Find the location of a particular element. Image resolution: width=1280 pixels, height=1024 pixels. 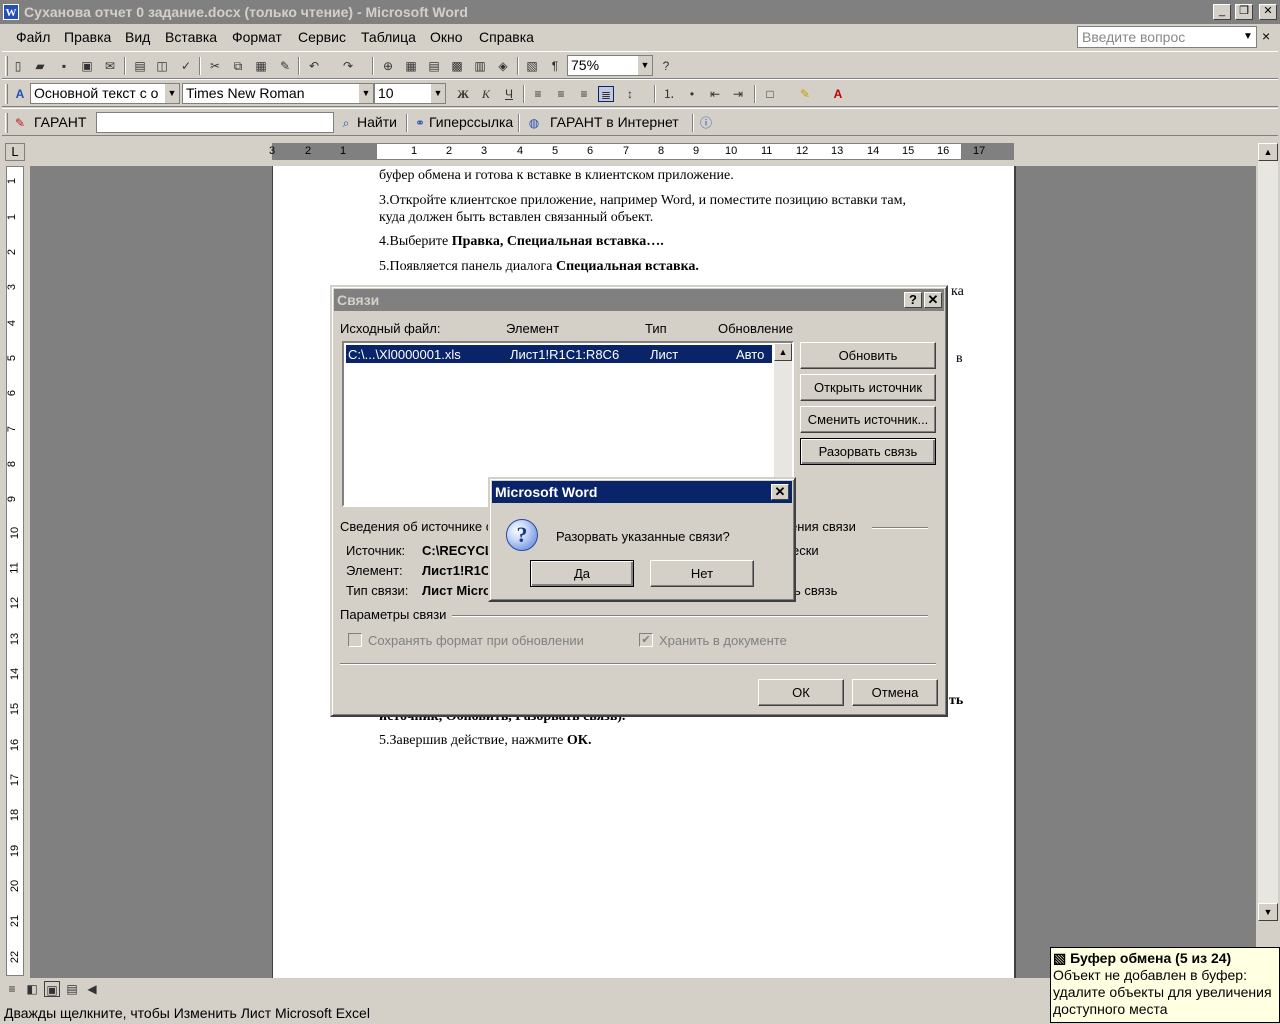

insert-excel-icon: ▩ is located at coordinates (457, 66).